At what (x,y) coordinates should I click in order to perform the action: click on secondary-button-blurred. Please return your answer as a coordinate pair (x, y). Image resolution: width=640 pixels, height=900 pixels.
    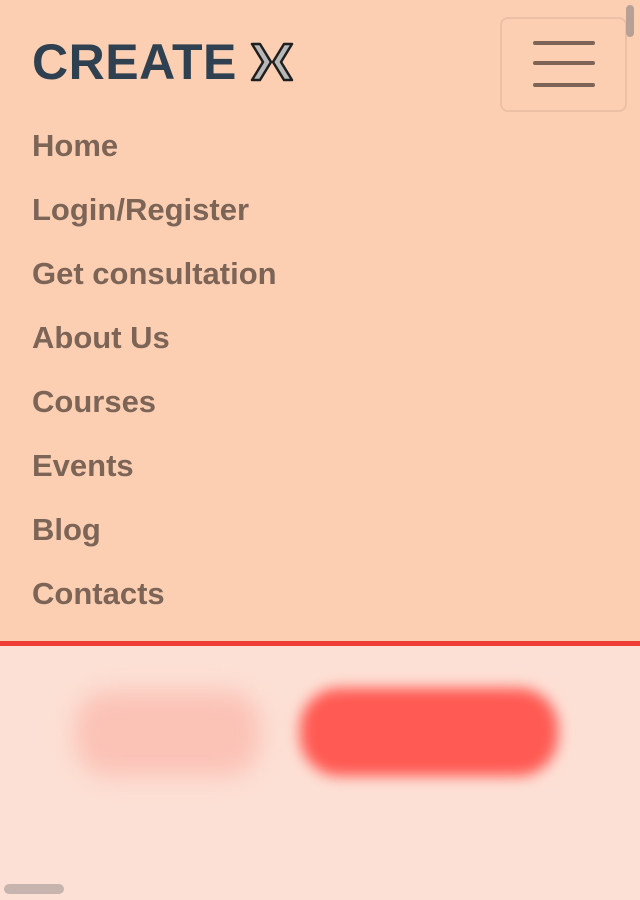
    Looking at the image, I should click on (167, 733).